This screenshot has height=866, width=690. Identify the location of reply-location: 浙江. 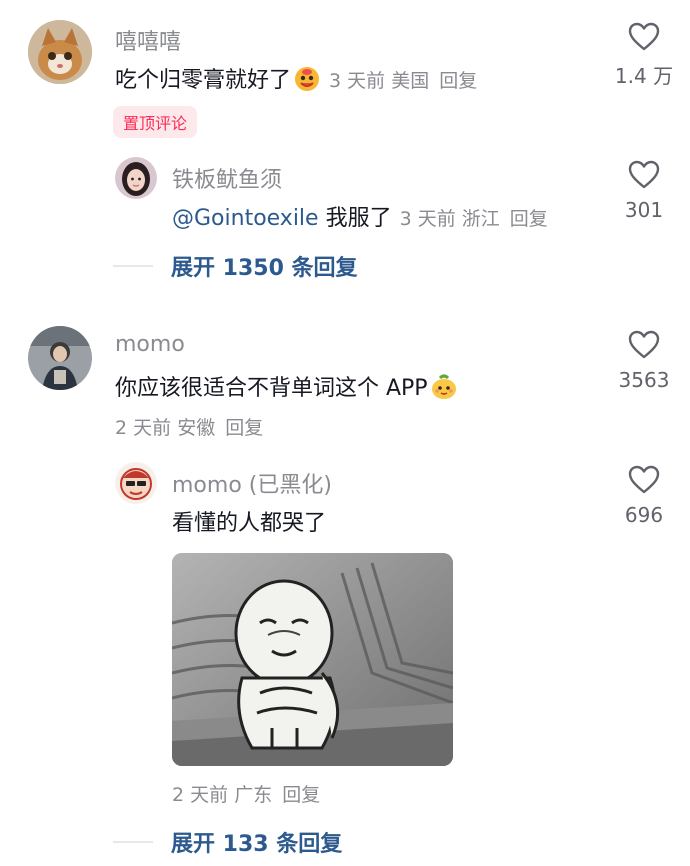
(480, 219).